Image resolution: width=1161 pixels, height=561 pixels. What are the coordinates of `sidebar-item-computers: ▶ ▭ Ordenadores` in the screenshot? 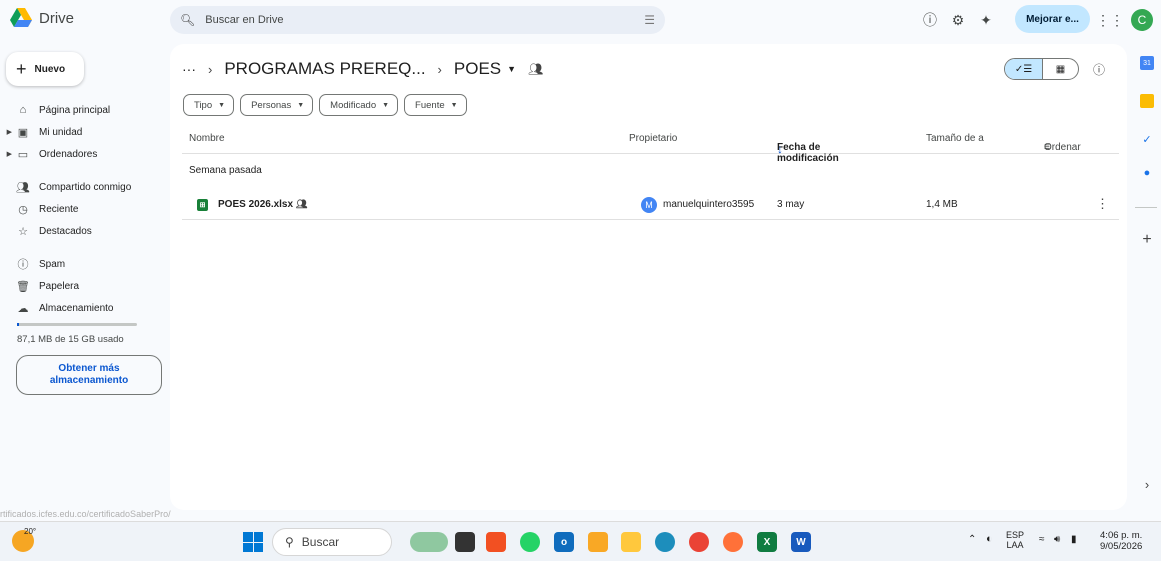 It's located at (84, 154).